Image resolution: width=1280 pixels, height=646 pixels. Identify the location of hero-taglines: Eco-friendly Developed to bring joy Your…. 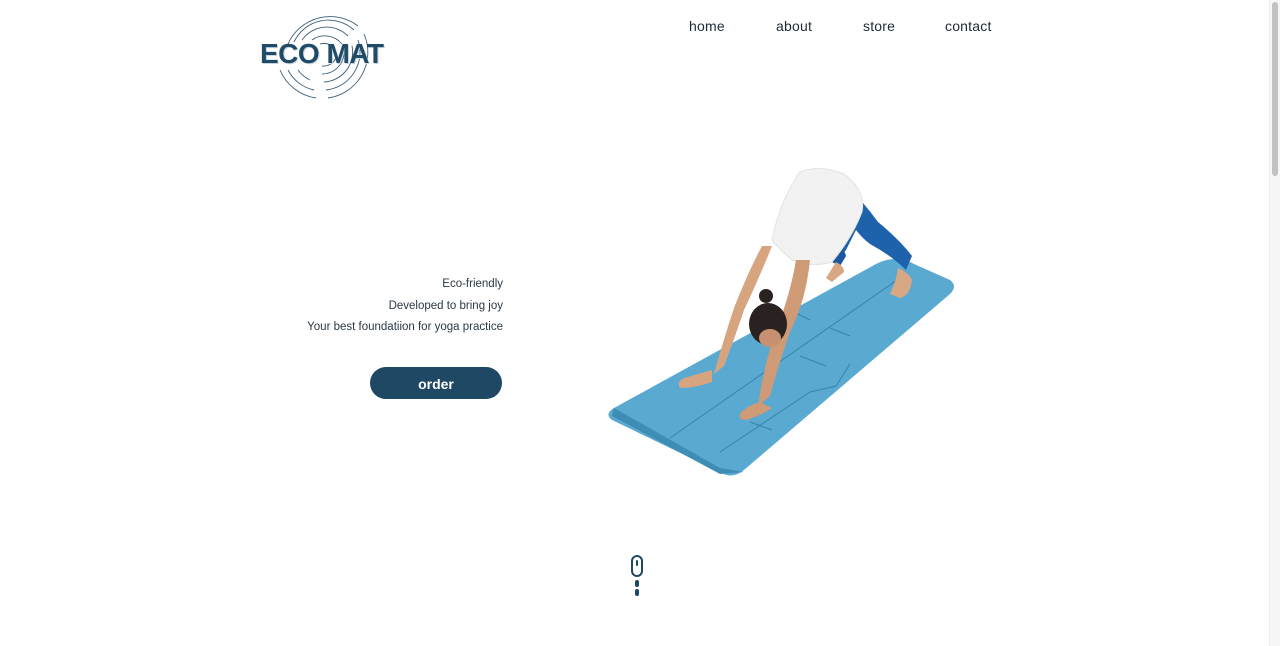
(405, 306).